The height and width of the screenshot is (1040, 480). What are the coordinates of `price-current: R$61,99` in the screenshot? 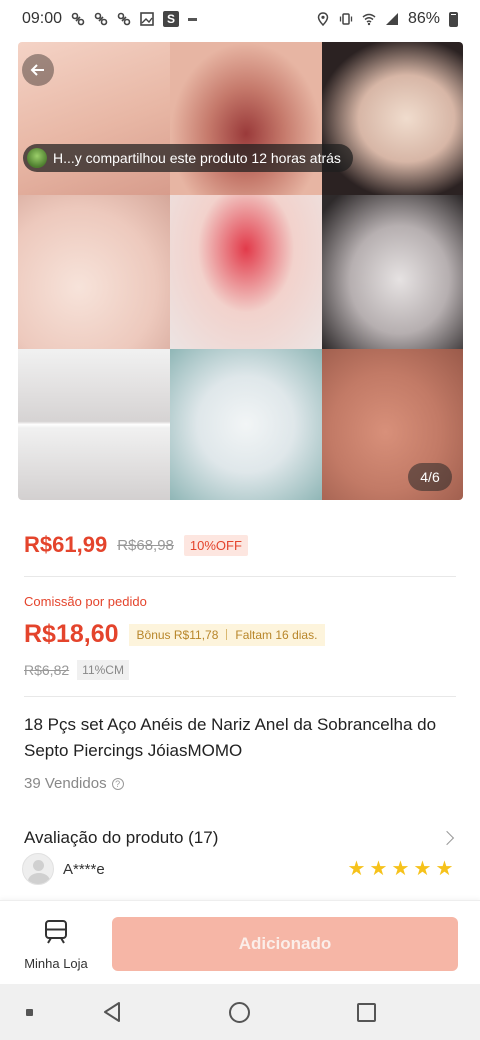 It's located at (66, 544).